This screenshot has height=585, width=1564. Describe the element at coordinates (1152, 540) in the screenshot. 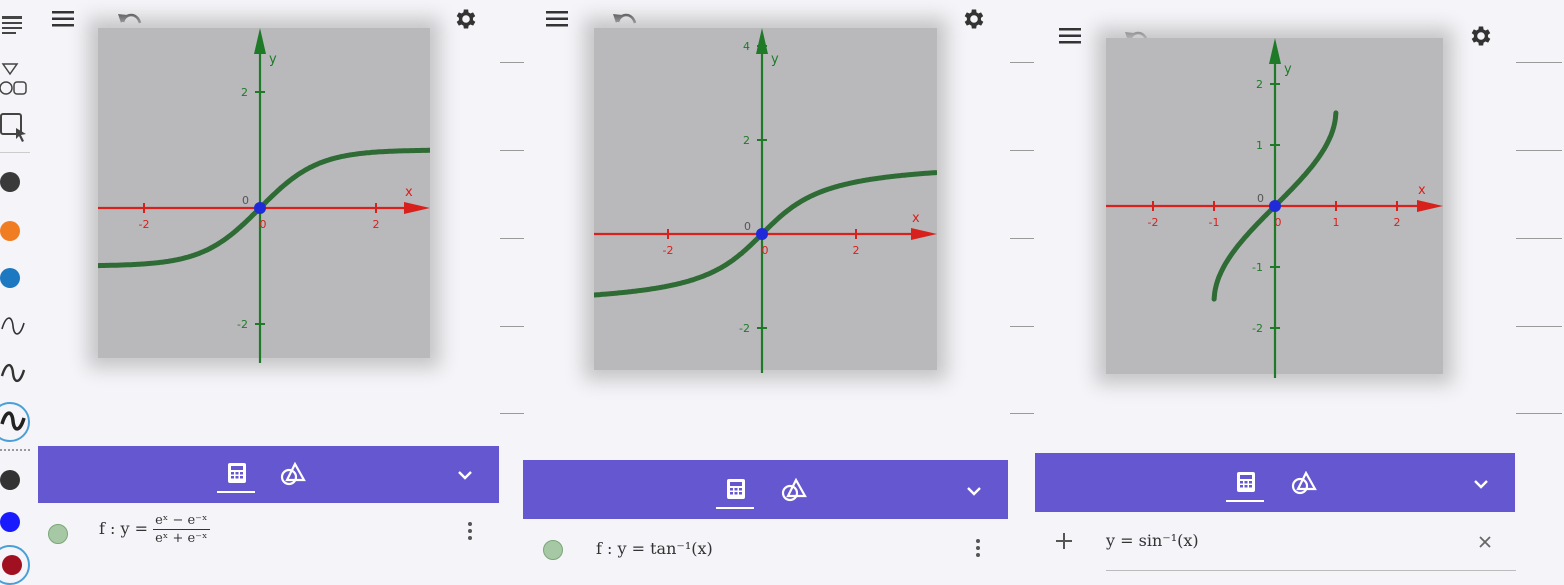

I see `expression-arcsin-input: y = sin⁻¹(x)` at that location.